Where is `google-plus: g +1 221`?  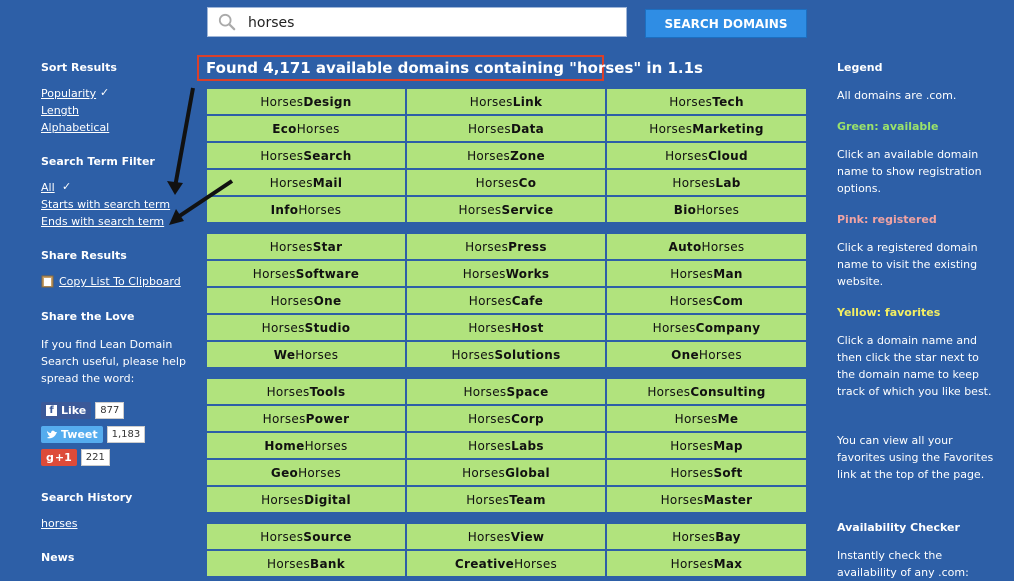
google-plus: g +1 221 is located at coordinates (75, 457).